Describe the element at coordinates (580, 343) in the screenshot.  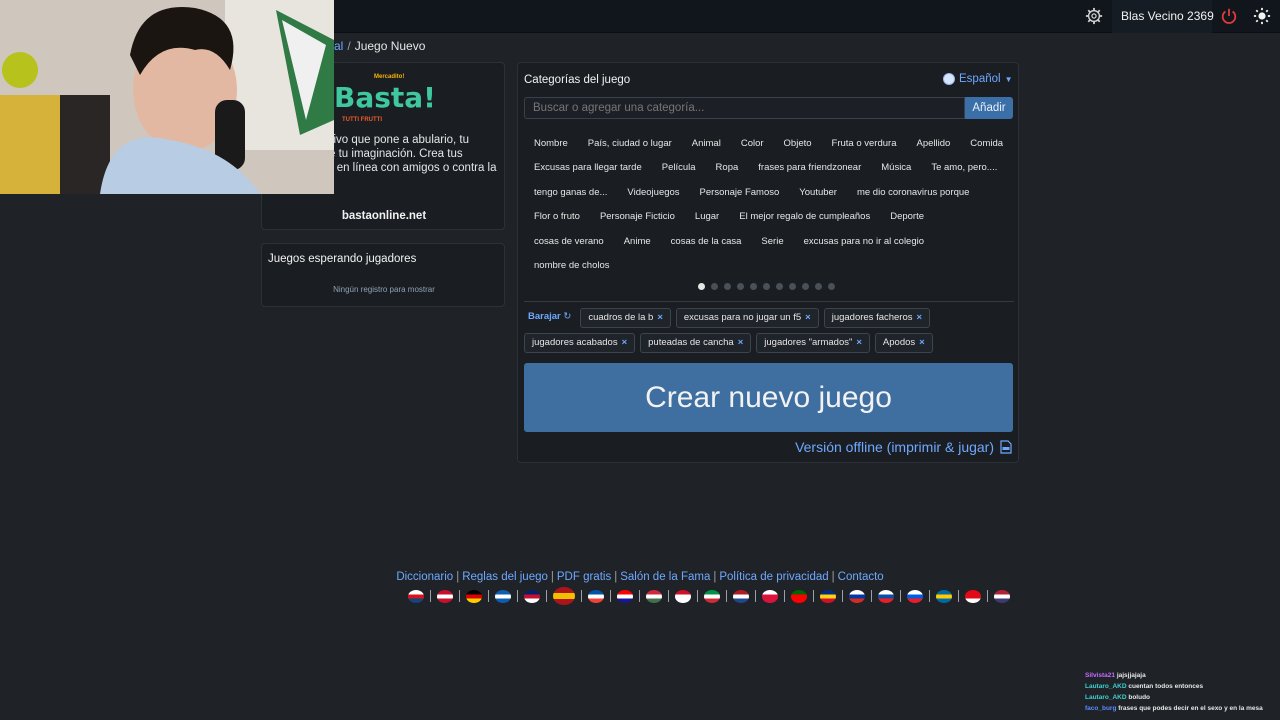
I see `selected-category-chip: jugadores acabados ×` at that location.